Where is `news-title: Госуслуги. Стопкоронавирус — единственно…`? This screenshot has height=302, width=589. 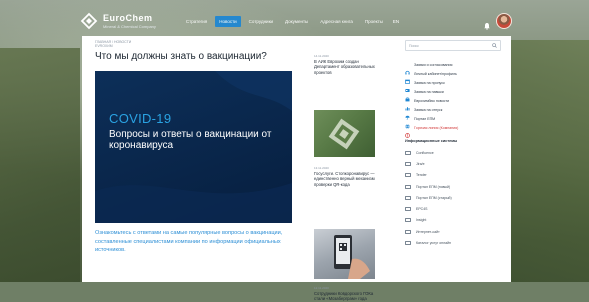 news-title: Госуслуги. Стопкоронавирус — единственно… is located at coordinates (345, 179).